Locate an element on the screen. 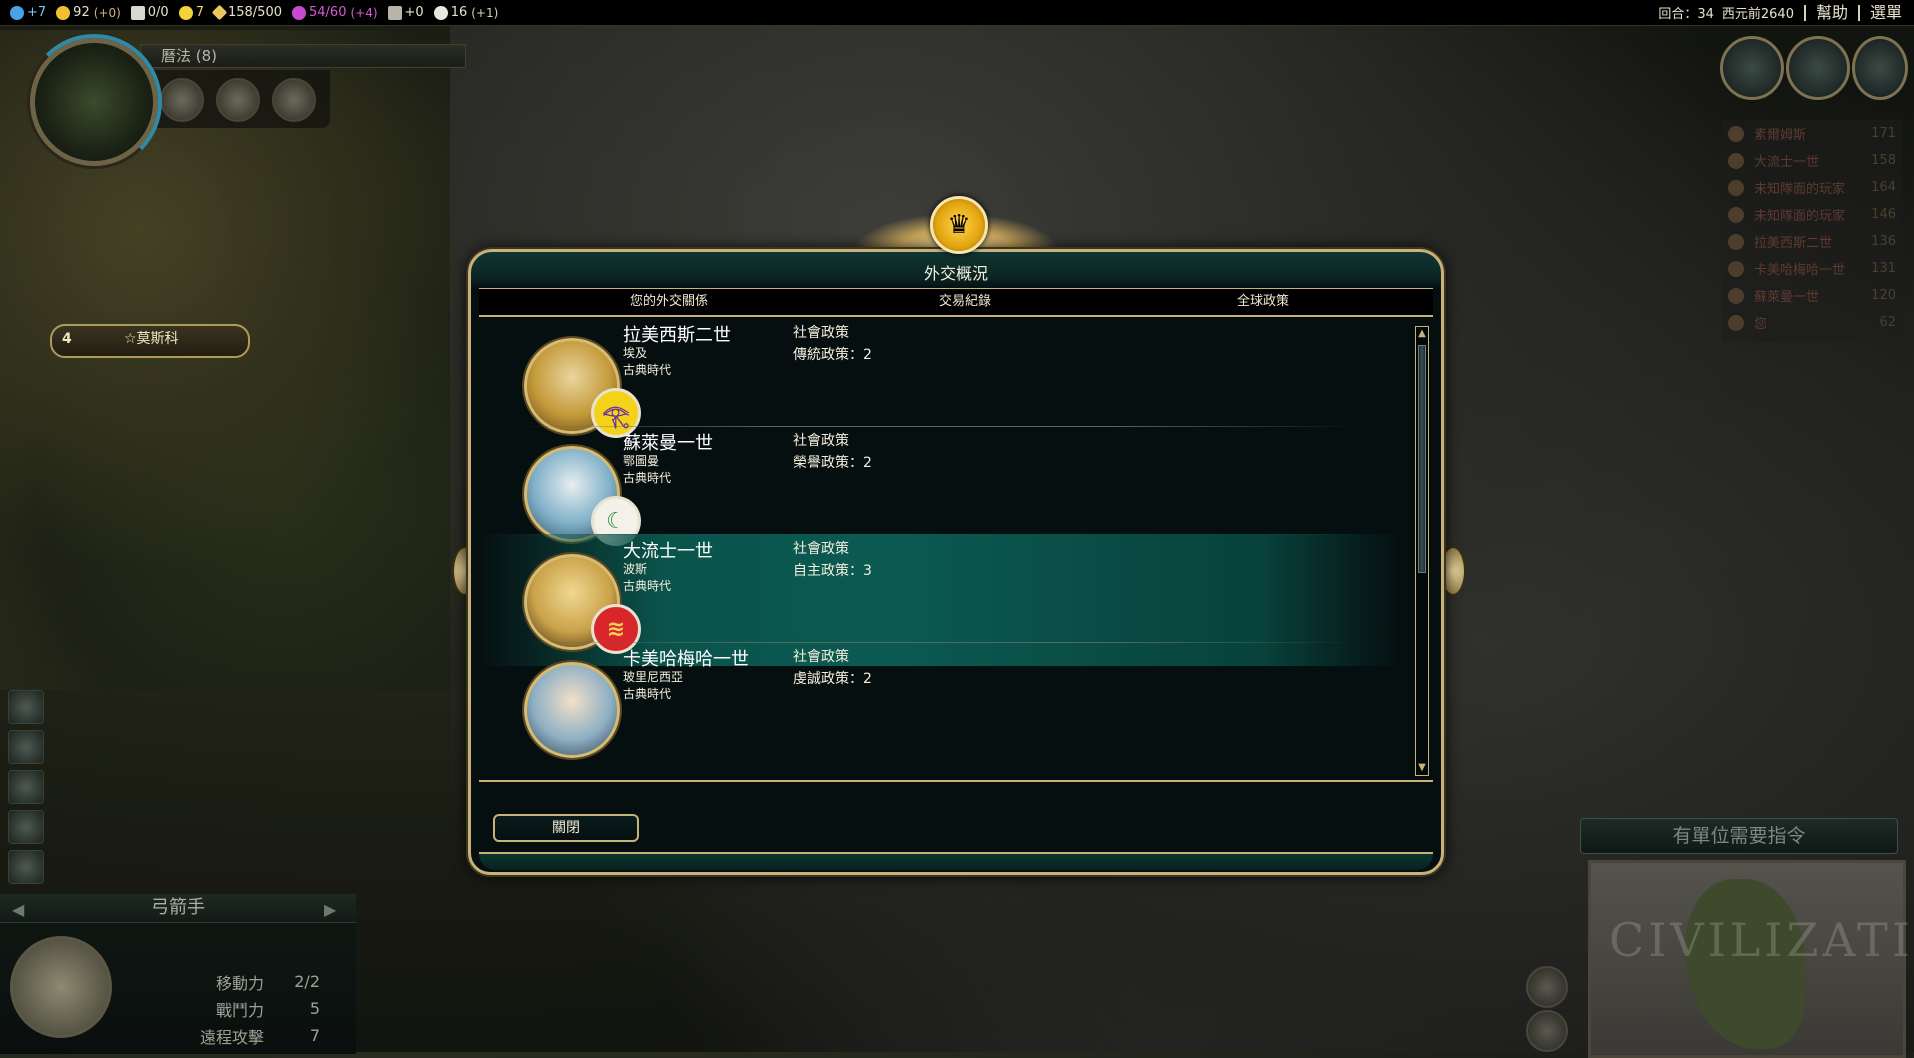 This screenshot has height=1058, width=1914. next-unit-arrow-icon: ▶ is located at coordinates (330, 909).